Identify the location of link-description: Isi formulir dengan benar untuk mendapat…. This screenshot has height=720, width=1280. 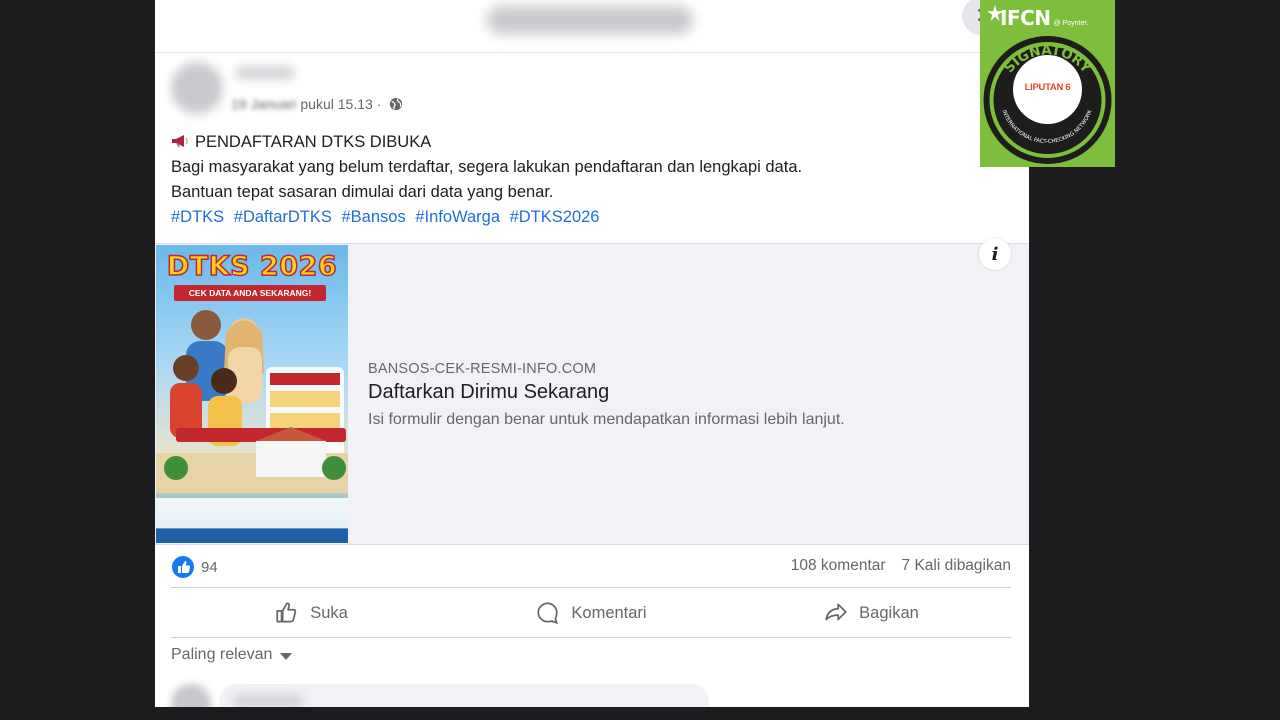
(606, 419).